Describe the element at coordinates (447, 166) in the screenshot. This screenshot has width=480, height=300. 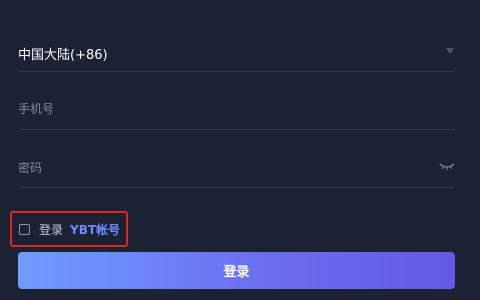
I see `eye-closed-icon` at that location.